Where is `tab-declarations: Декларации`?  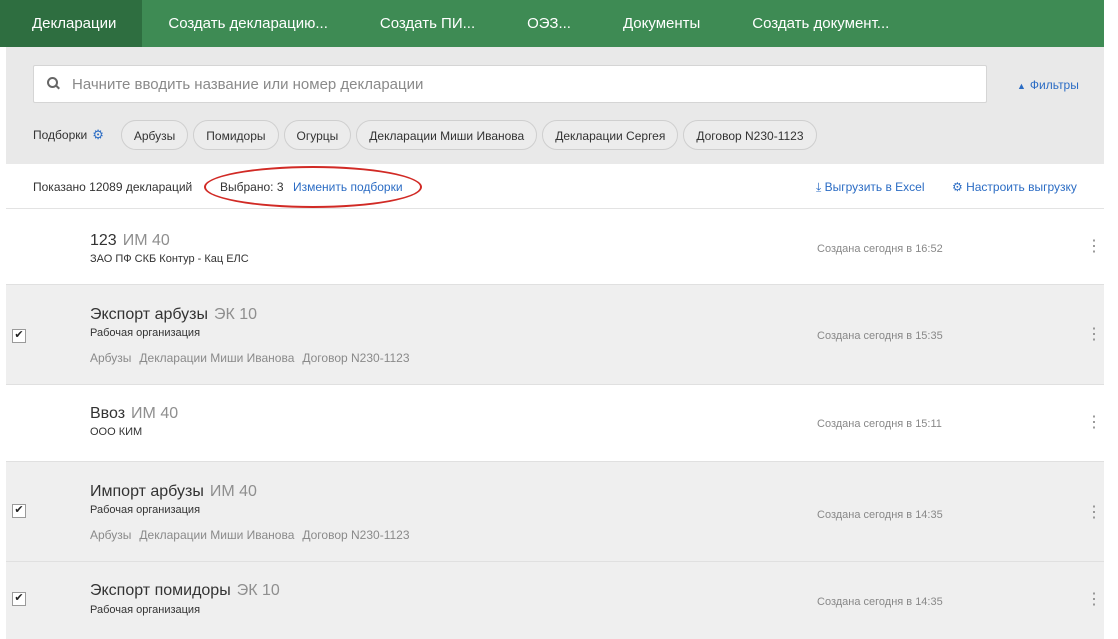 tab-declarations: Декларации is located at coordinates (71, 23).